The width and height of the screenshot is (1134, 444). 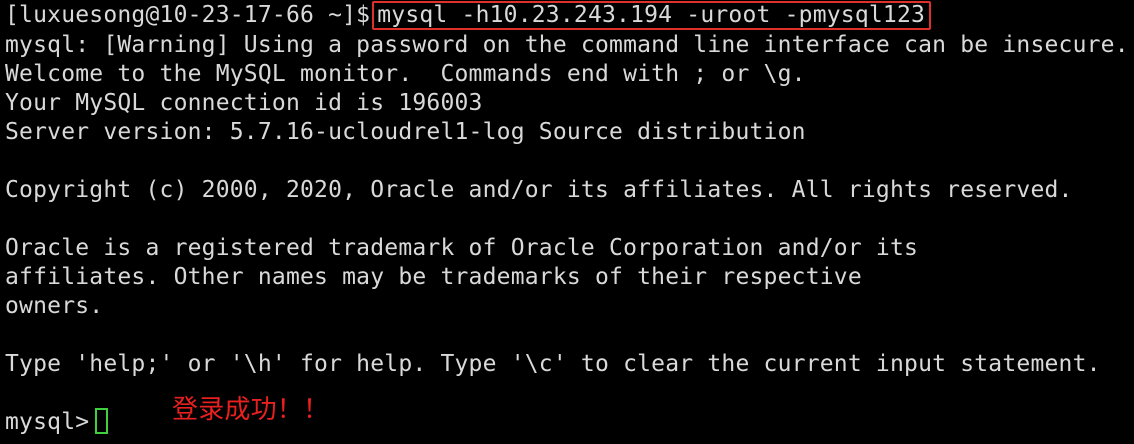 I want to click on highlighted-command: mysql -h10.23.243.194 -uroot -pmysql123, so click(x=652, y=15).